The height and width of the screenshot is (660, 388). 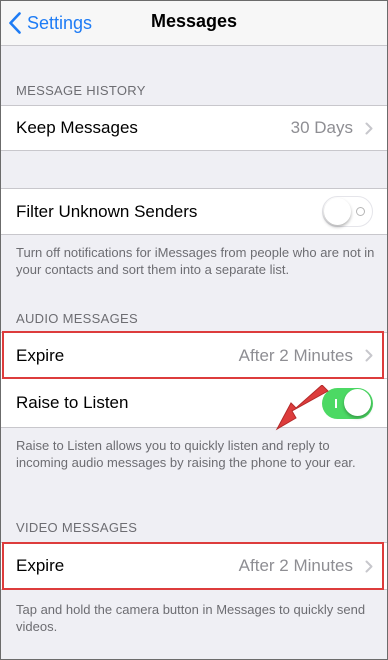 What do you see at coordinates (336, 403) in the screenshot?
I see `toggle-on-indicator-icon` at bounding box center [336, 403].